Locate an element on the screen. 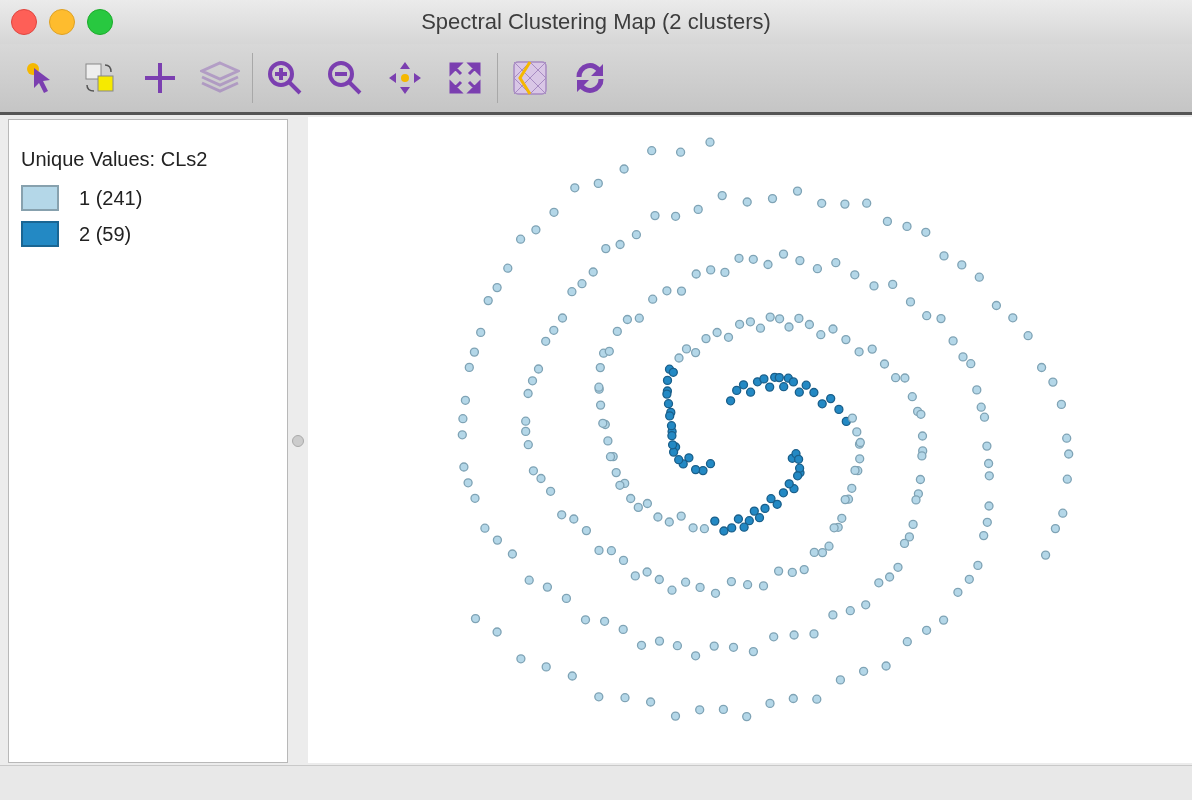 This screenshot has width=1192, height=800. legend-label: 1 (241) is located at coordinates (111, 198).